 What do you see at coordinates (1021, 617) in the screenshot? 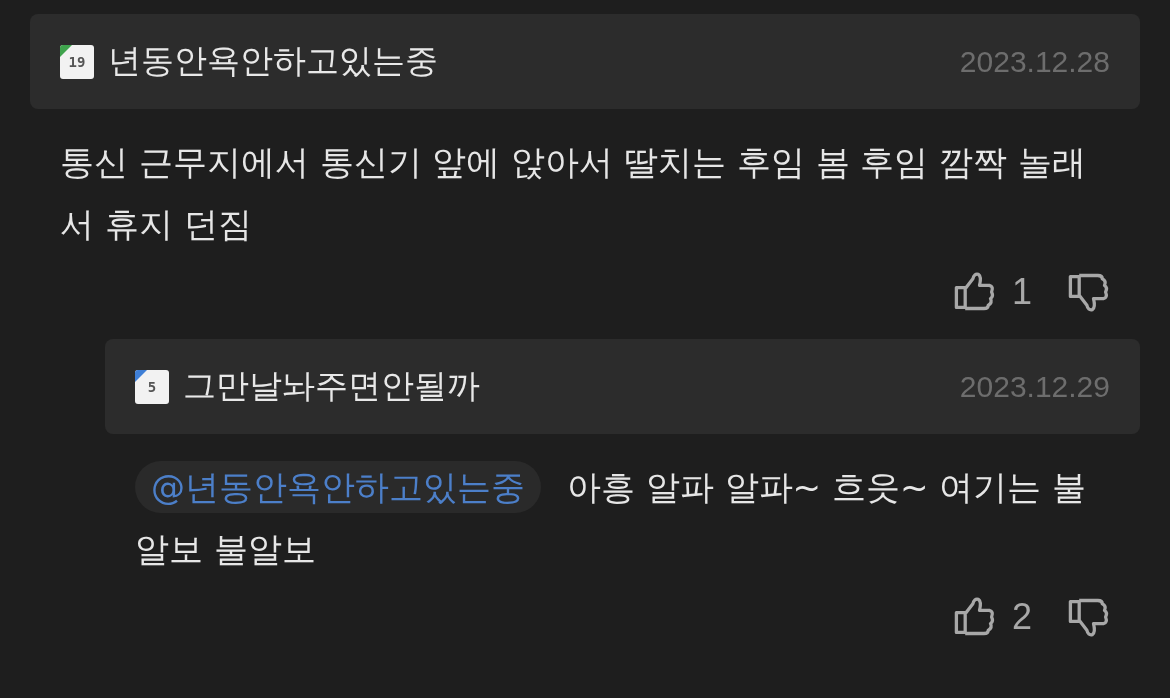
I see `like-count: 2` at bounding box center [1021, 617].